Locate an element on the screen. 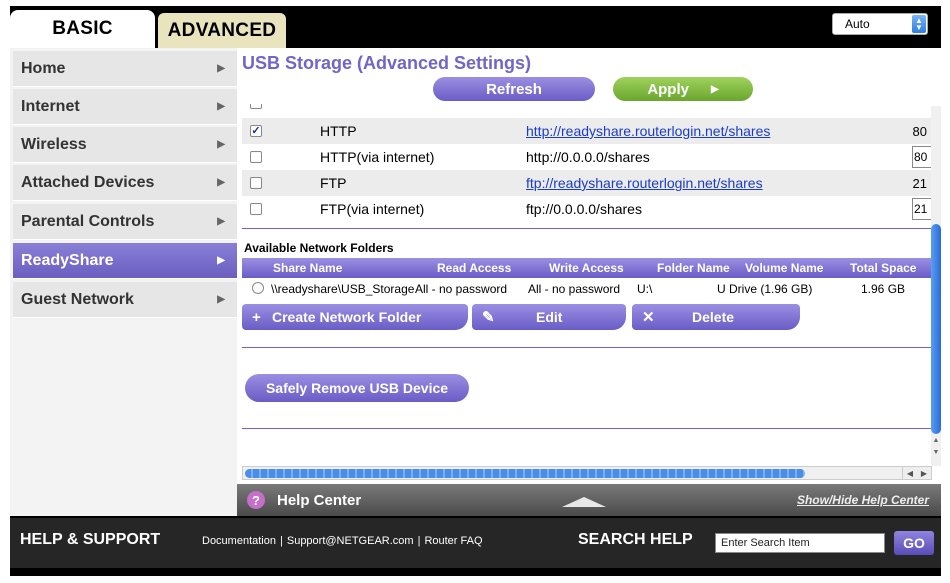  apply-button: Apply ▶ is located at coordinates (683, 89).